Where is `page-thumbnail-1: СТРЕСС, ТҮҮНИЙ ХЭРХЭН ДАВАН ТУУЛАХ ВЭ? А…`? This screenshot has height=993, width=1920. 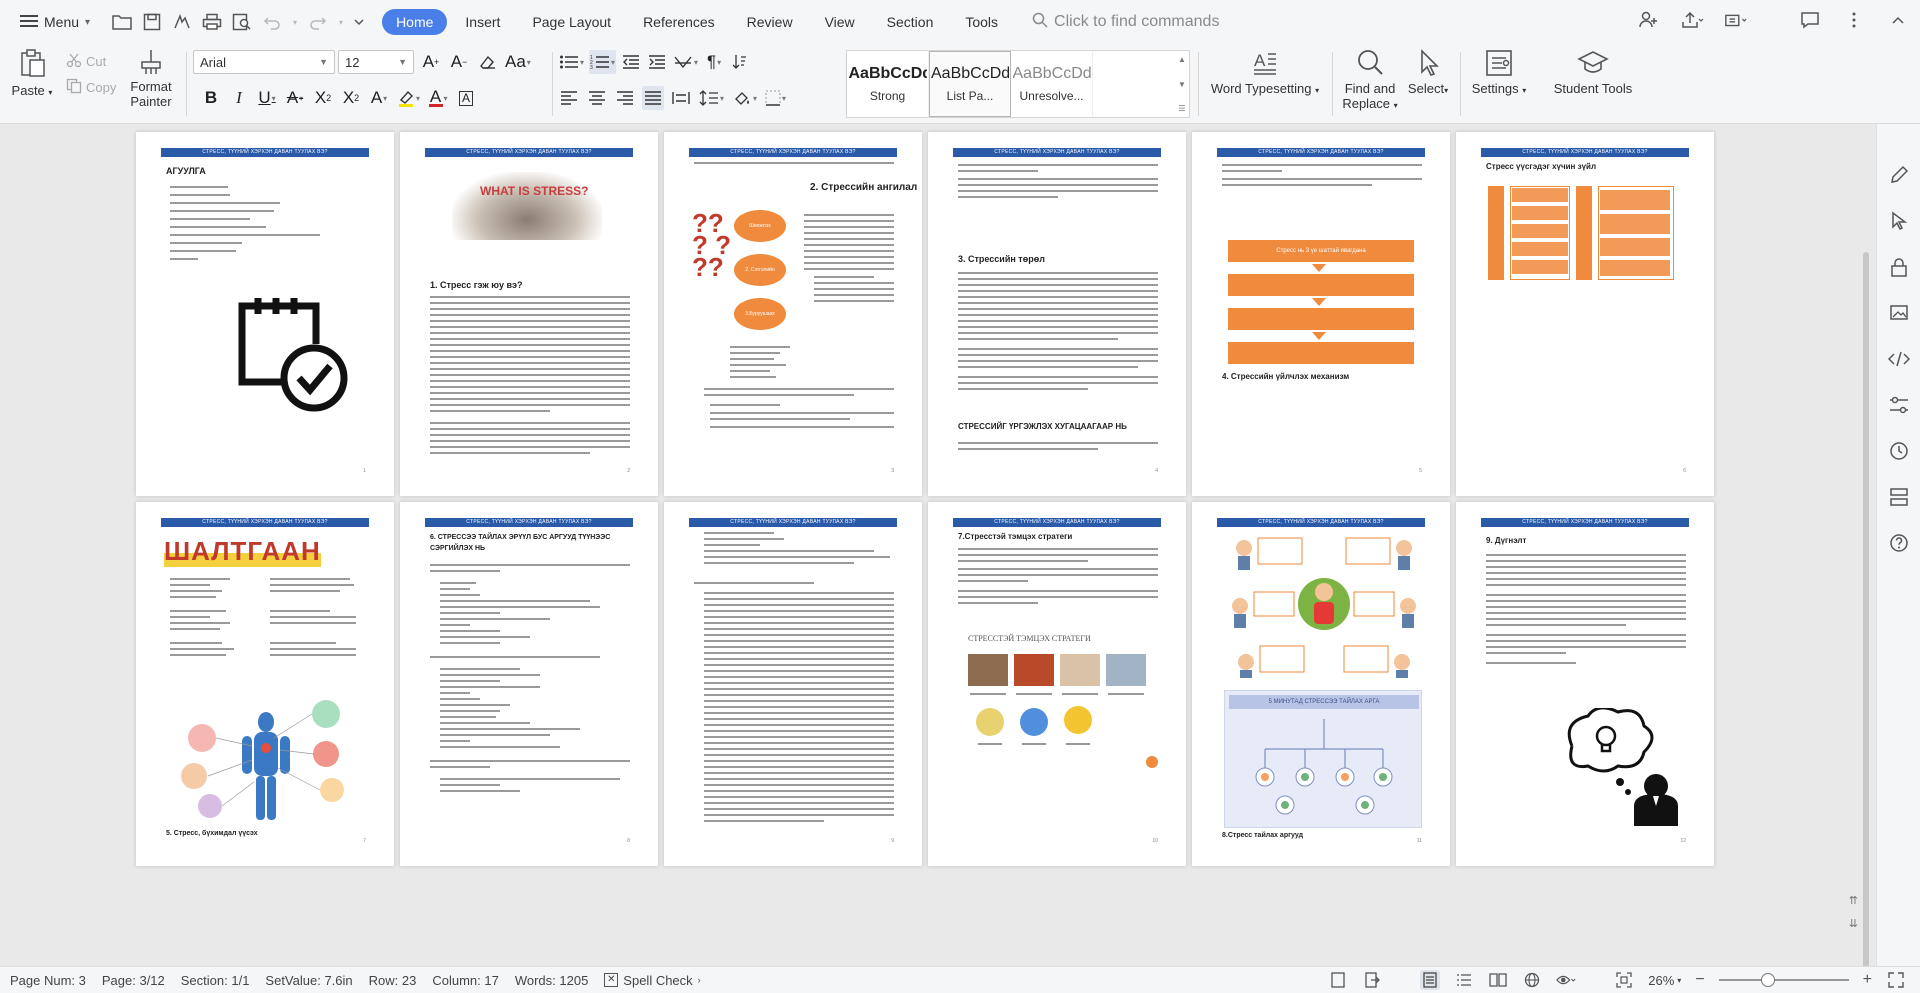
page-thumbnail-1: СТРЕСС, ТҮҮНИЙ ХЭРХЭН ДАВАН ТУУЛАХ ВЭ? А… is located at coordinates (265, 314).